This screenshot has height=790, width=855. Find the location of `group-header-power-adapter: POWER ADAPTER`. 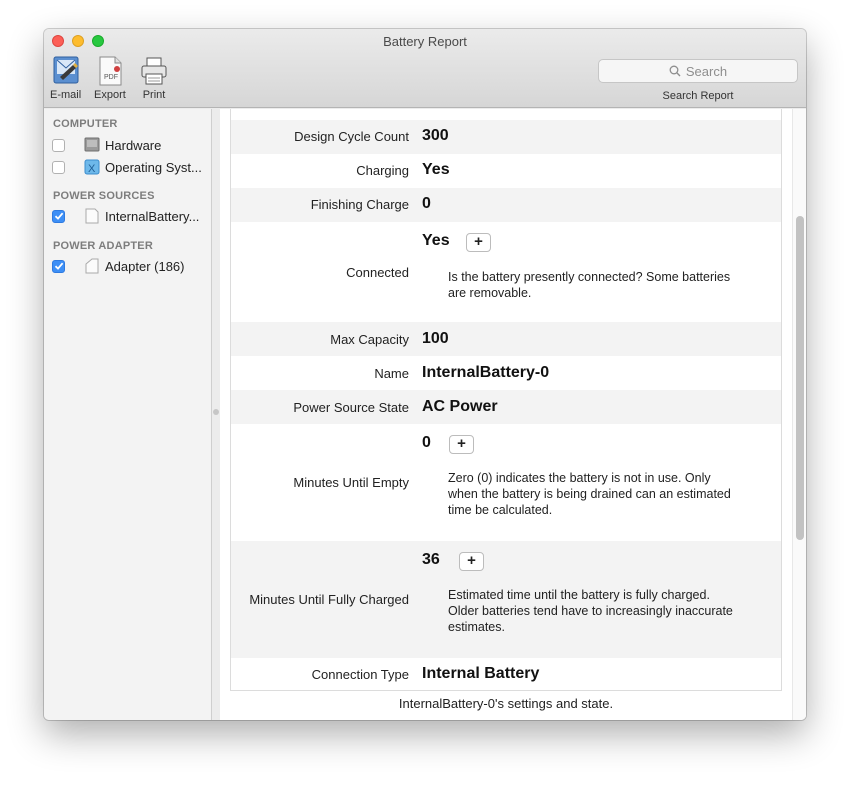

group-header-power-adapter: POWER ADAPTER is located at coordinates (103, 246).